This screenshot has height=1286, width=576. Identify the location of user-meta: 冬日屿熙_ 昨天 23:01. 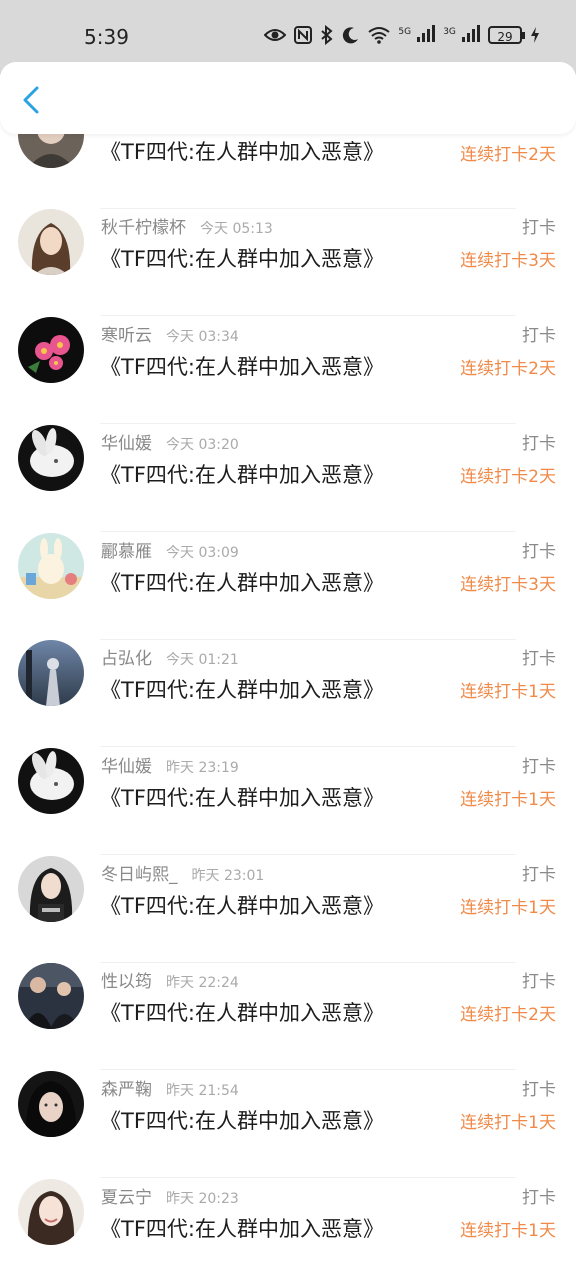
(182, 872).